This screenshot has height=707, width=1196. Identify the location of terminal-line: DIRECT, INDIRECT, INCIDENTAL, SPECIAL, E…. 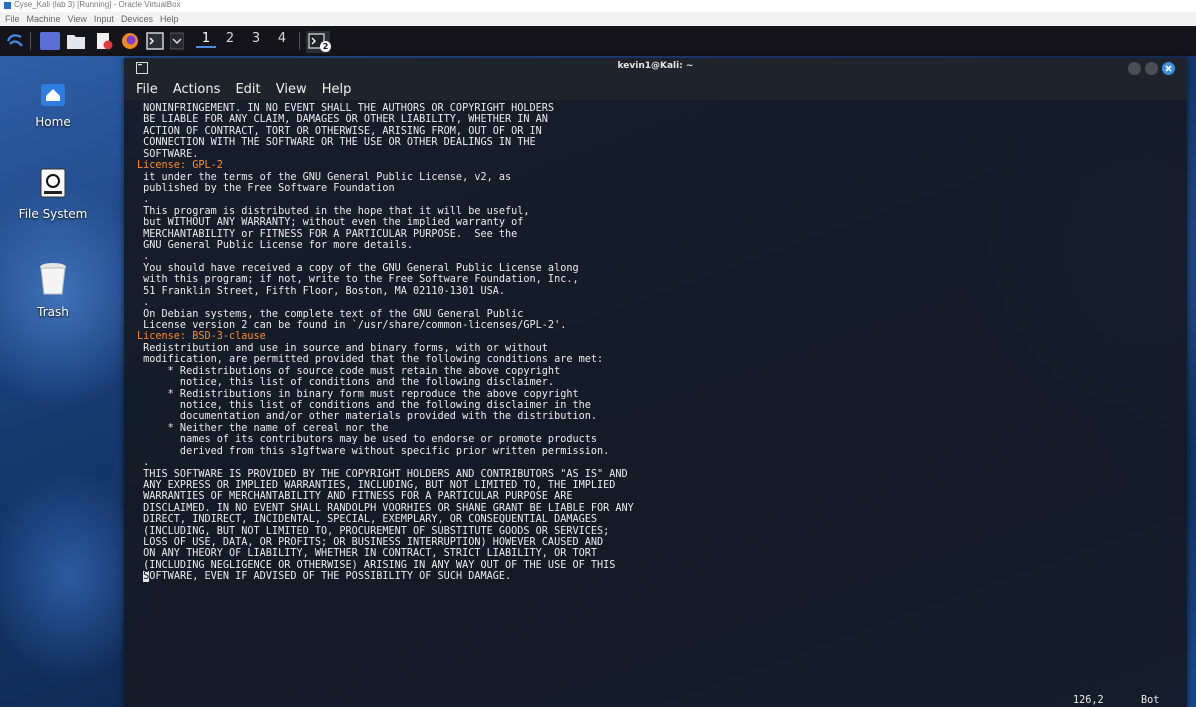
(367, 520).